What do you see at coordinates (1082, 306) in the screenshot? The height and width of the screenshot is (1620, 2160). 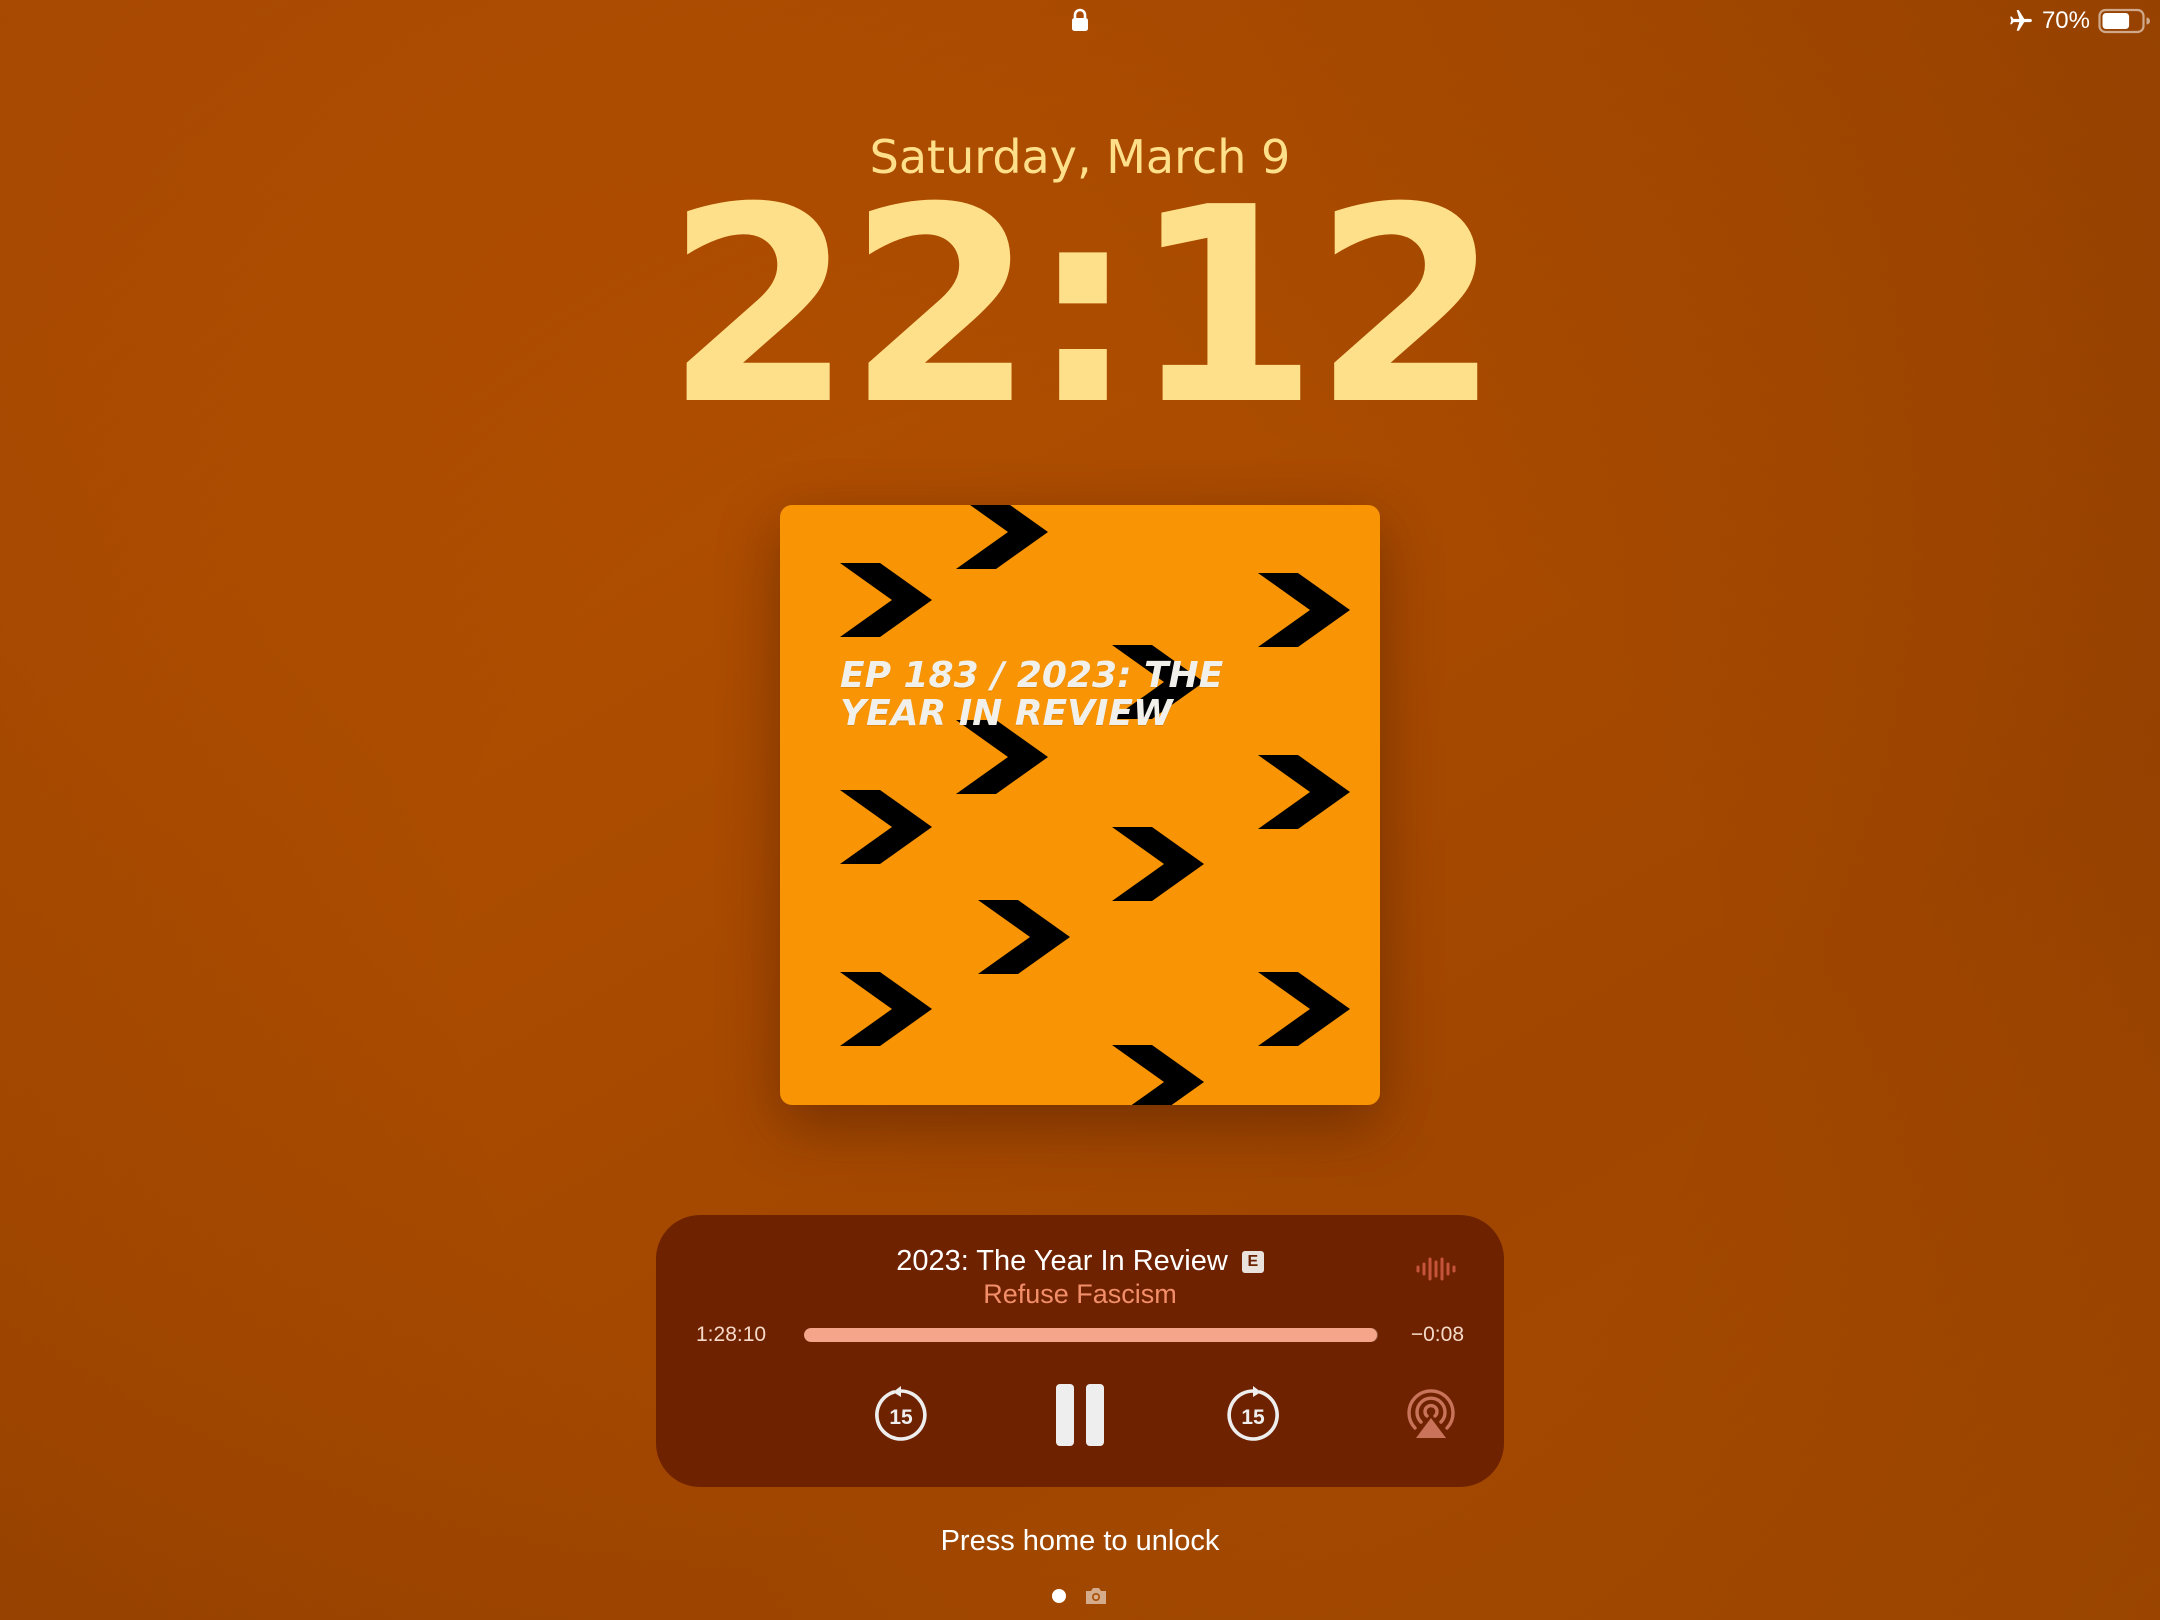 I see `lock-screen-clock: 22:12` at bounding box center [1082, 306].